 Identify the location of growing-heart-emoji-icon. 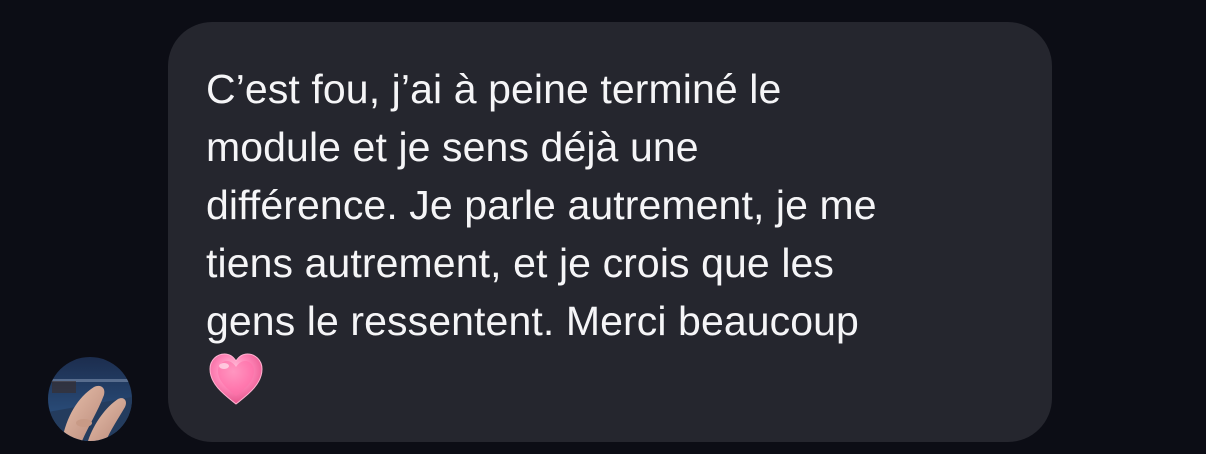
(236, 379).